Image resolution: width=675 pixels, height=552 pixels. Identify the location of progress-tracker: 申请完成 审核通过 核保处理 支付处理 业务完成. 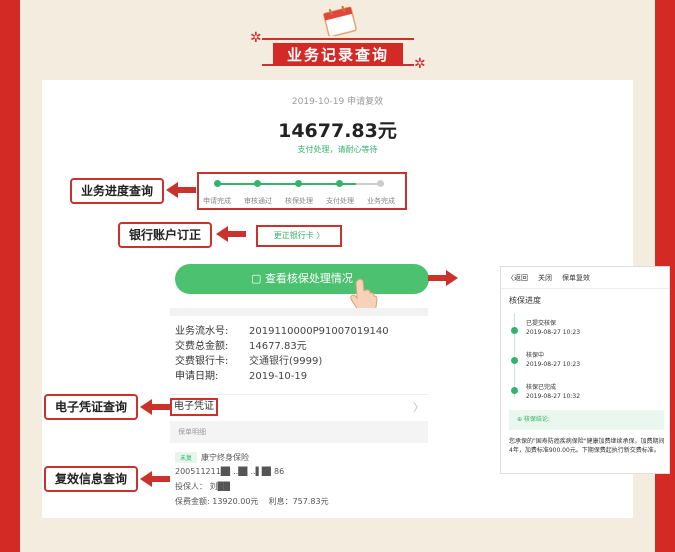
(302, 191).